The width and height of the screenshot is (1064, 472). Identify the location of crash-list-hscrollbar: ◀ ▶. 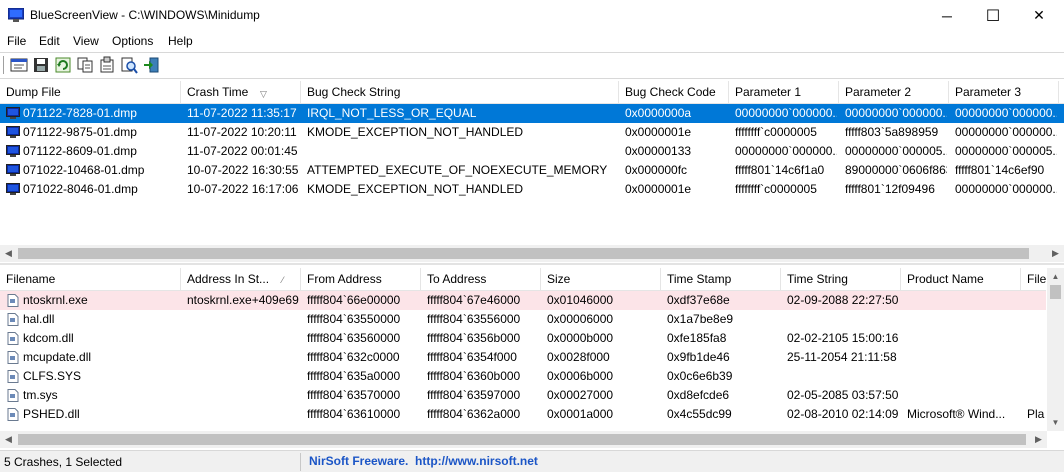
(532, 253).